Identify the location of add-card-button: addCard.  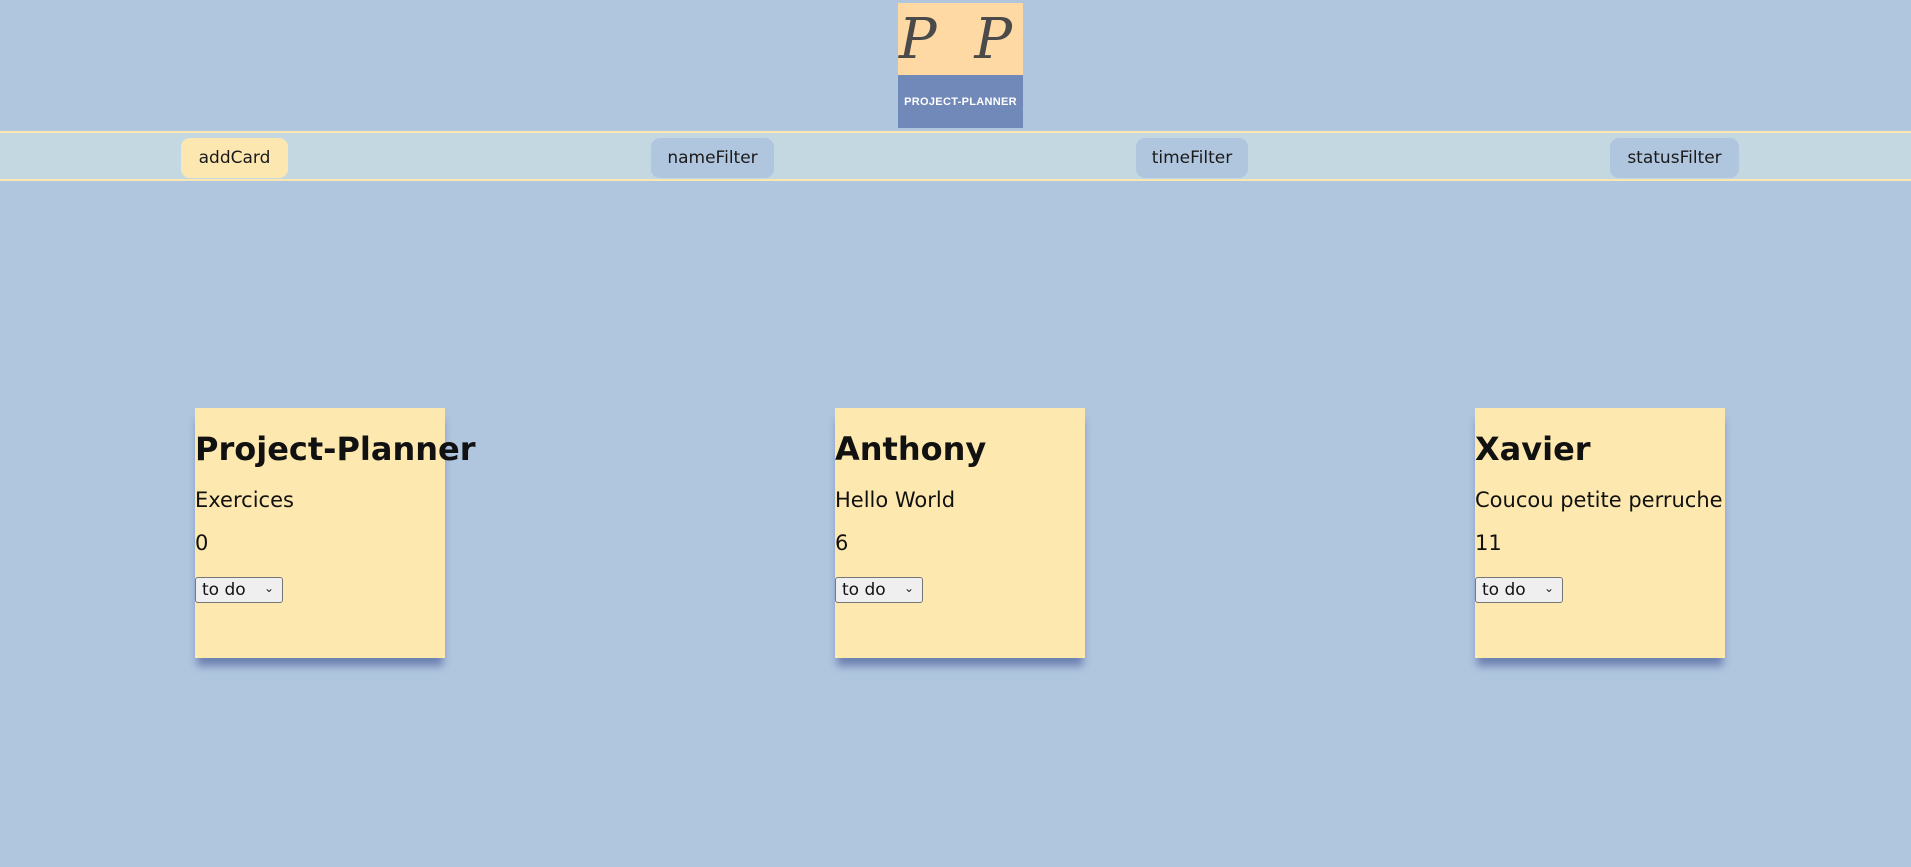
(234, 158).